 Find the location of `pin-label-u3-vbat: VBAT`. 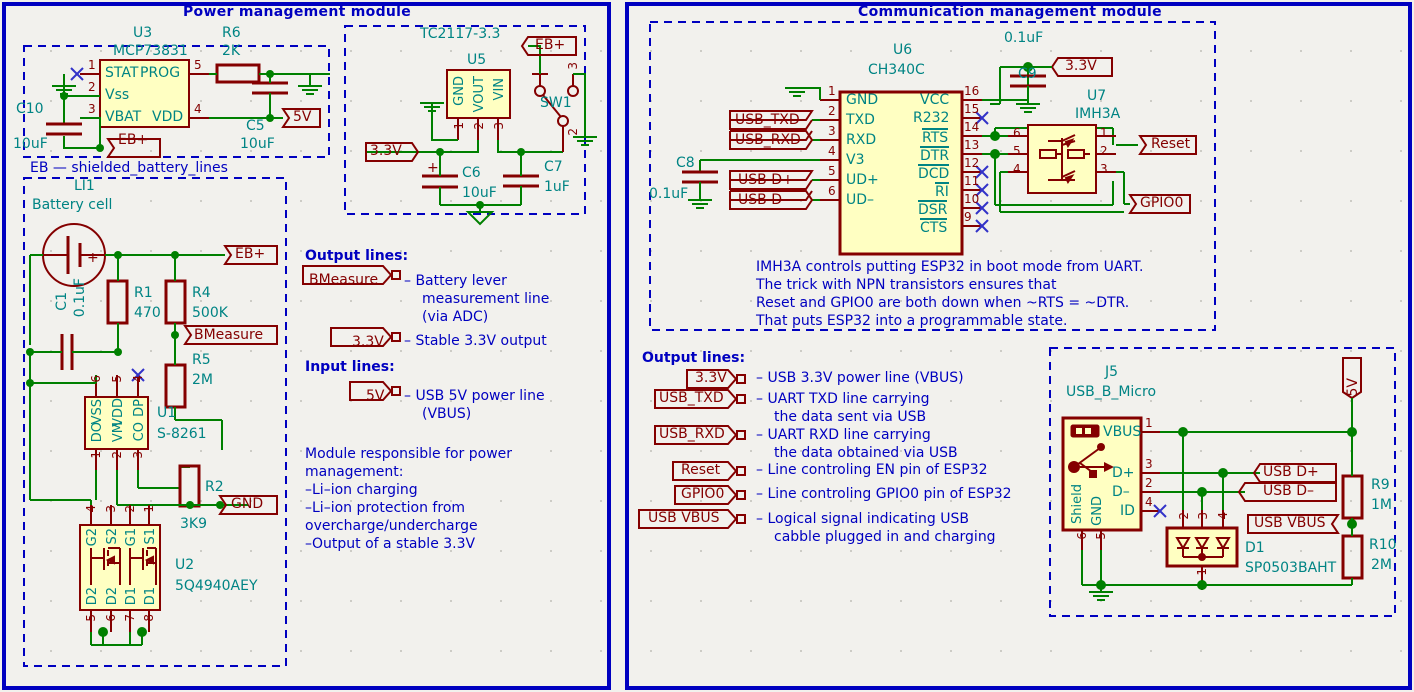

pin-label-u3-vbat: VBAT is located at coordinates (123, 117).